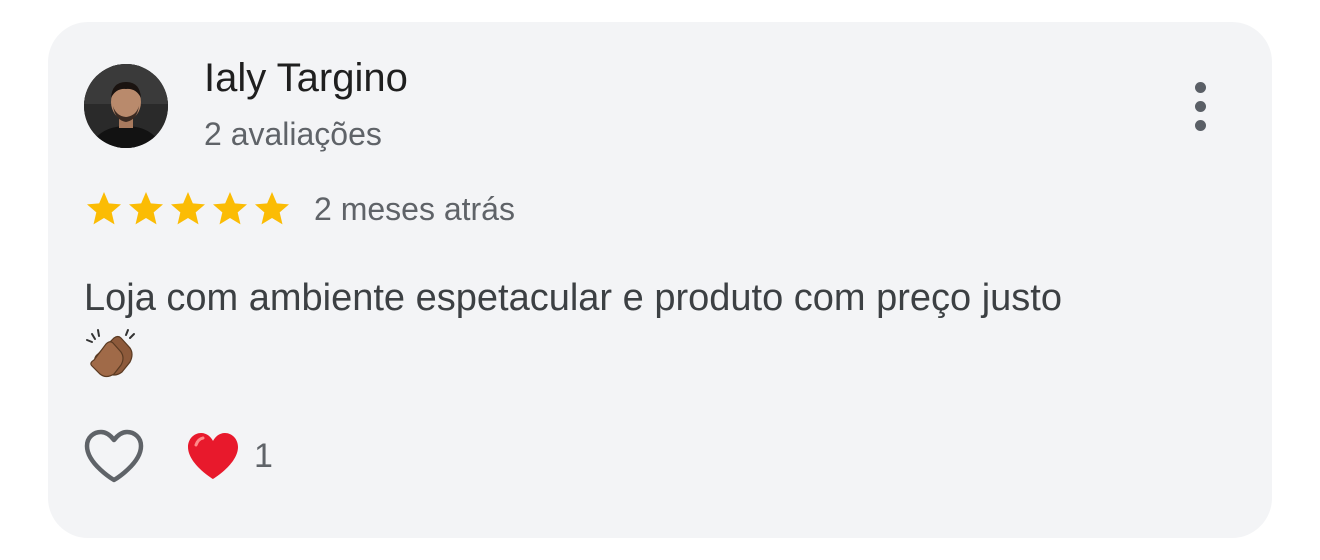 The height and width of the screenshot is (560, 1320). I want to click on review-time: 2 meses atrás, so click(414, 208).